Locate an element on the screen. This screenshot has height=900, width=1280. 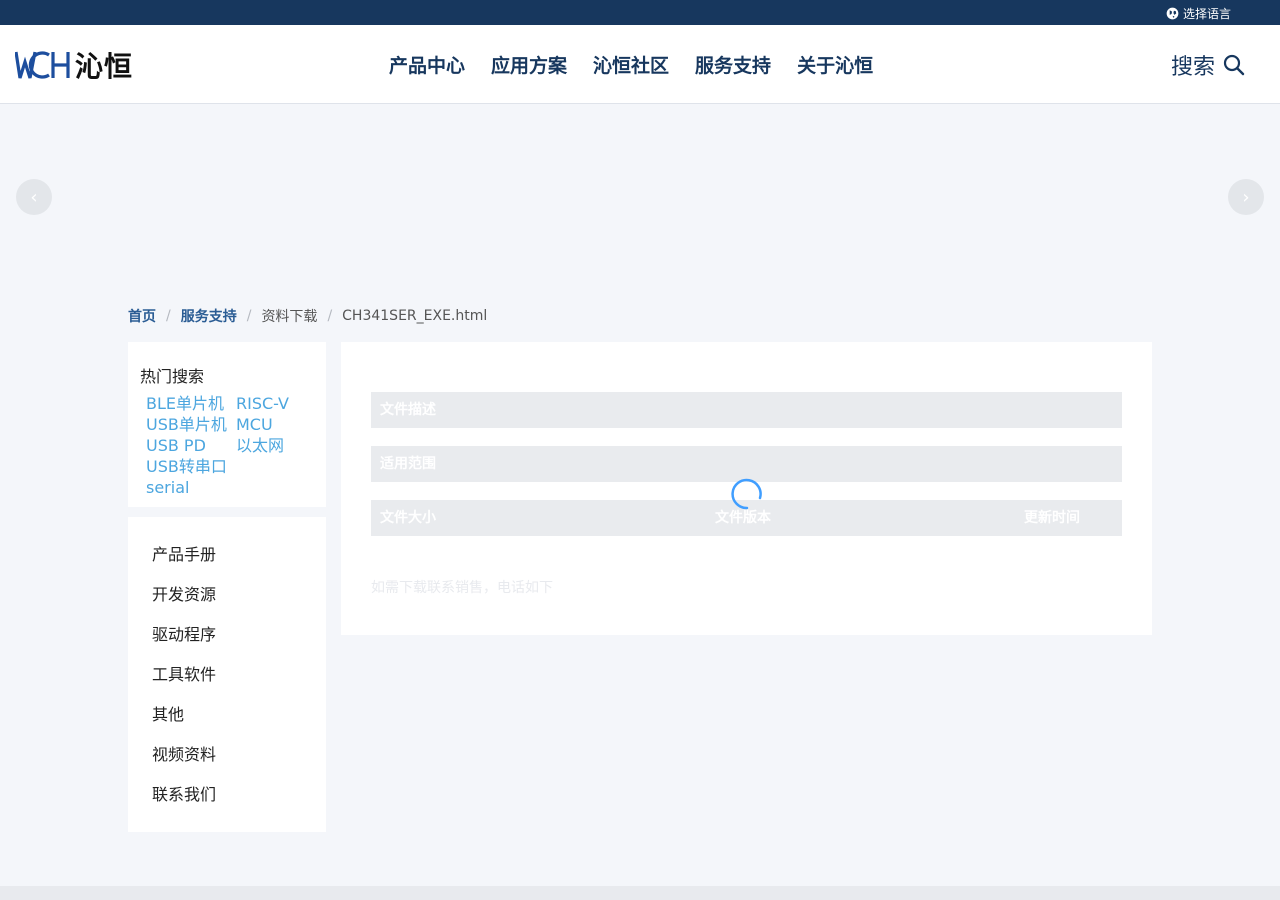
hot-search-link: USB转串口 is located at coordinates (191, 466).